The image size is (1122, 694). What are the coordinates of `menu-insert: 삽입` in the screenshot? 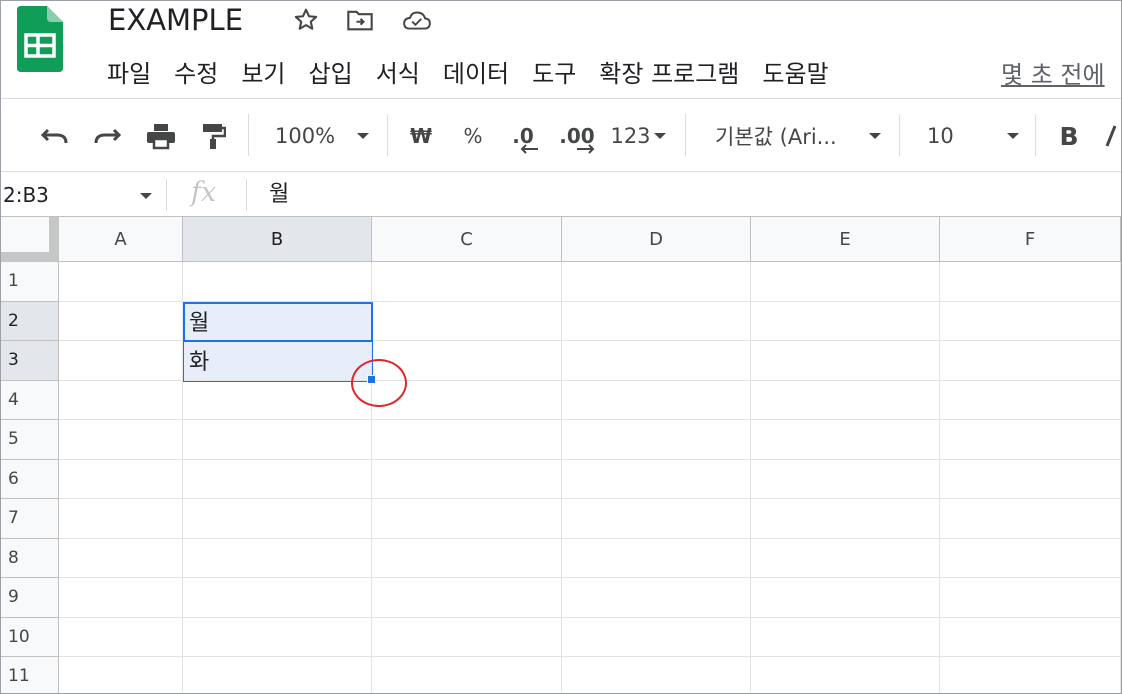 It's located at (331, 71).